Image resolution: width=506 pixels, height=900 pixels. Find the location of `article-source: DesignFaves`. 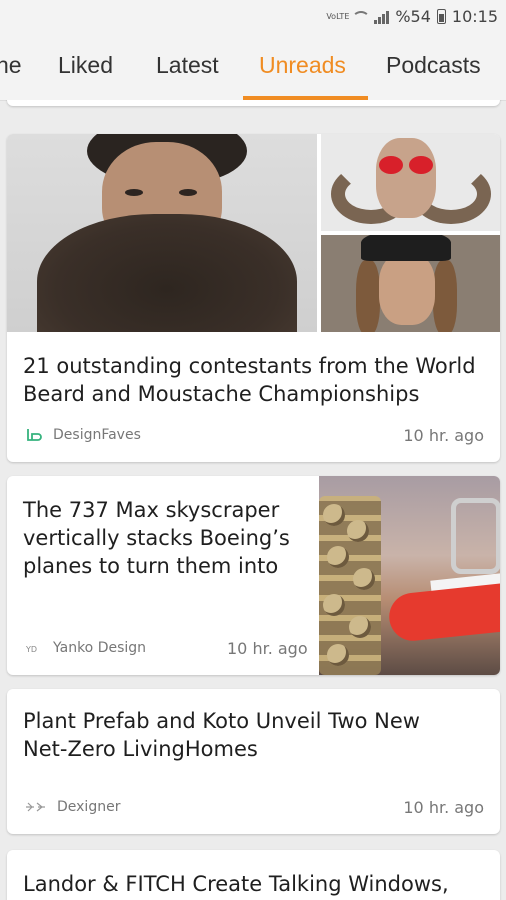

article-source: DesignFaves is located at coordinates (83, 435).